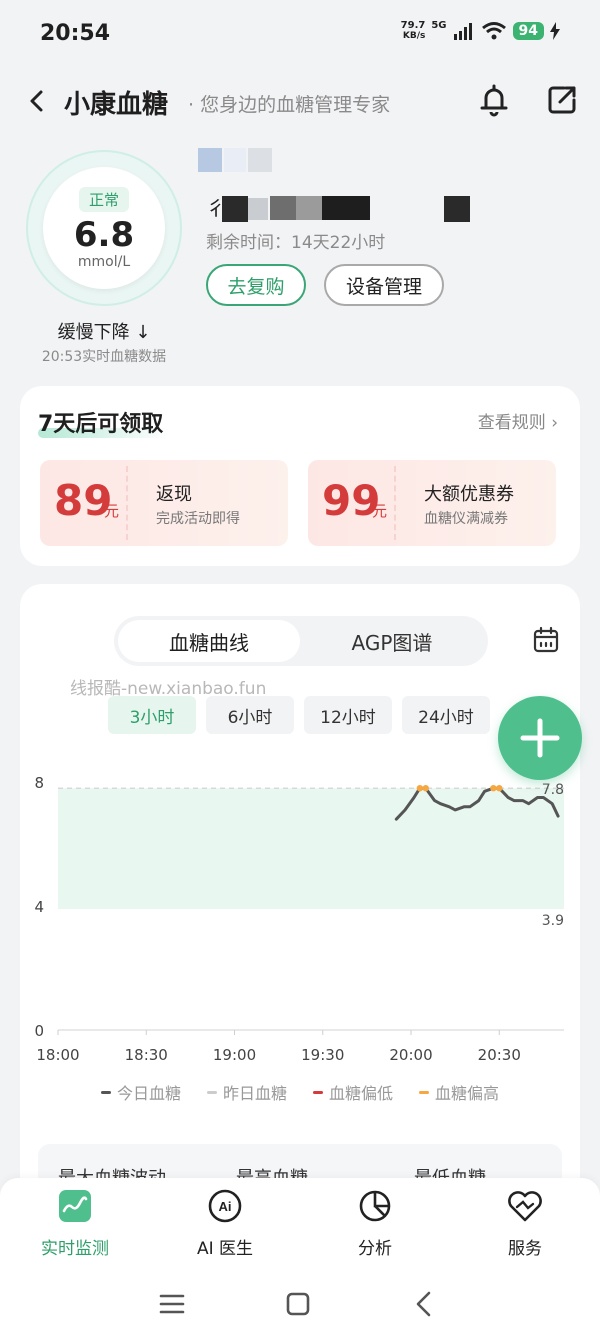 This screenshot has width=600, height=1333. Describe the element at coordinates (494, 100) in the screenshot. I see `notification-bell-icon` at that location.